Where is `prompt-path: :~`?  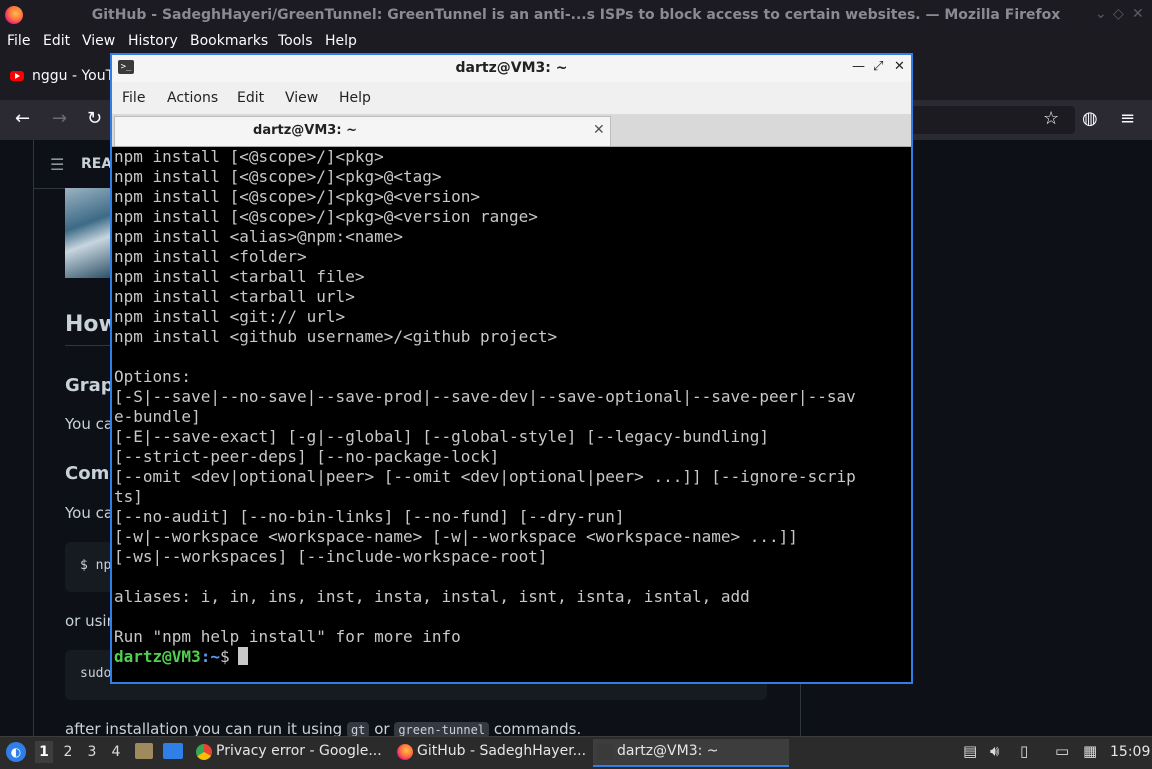 prompt-path: :~ is located at coordinates (210, 656).